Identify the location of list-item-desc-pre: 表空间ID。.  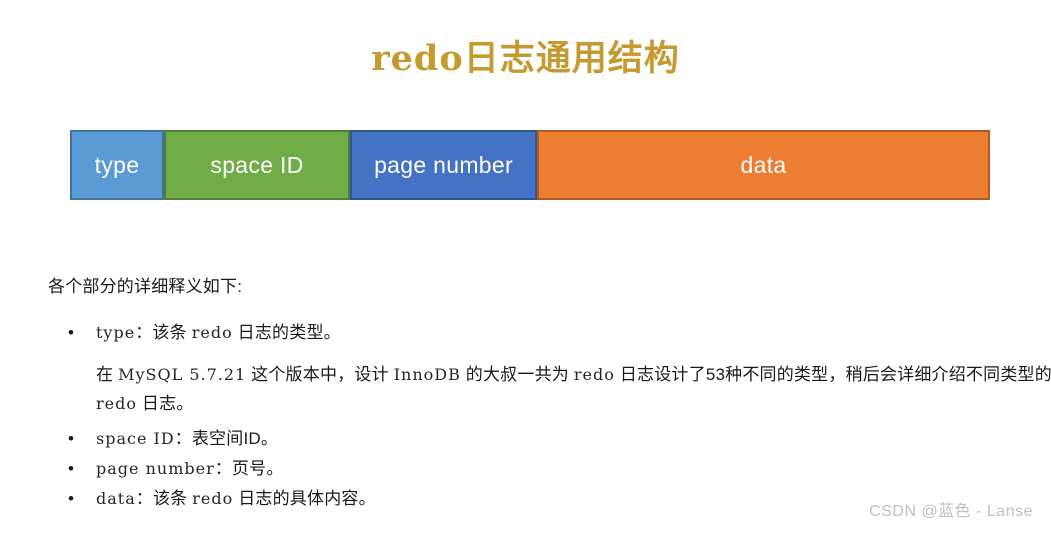
(235, 438).